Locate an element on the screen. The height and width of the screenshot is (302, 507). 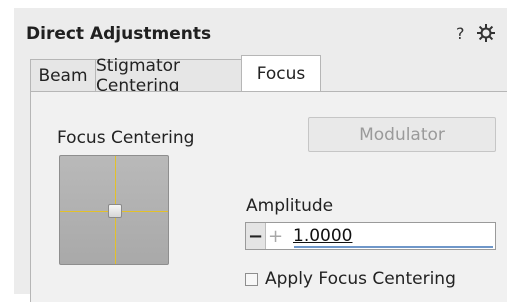
tab-stigmator-centering: Stigmator Centering is located at coordinates (168, 76).